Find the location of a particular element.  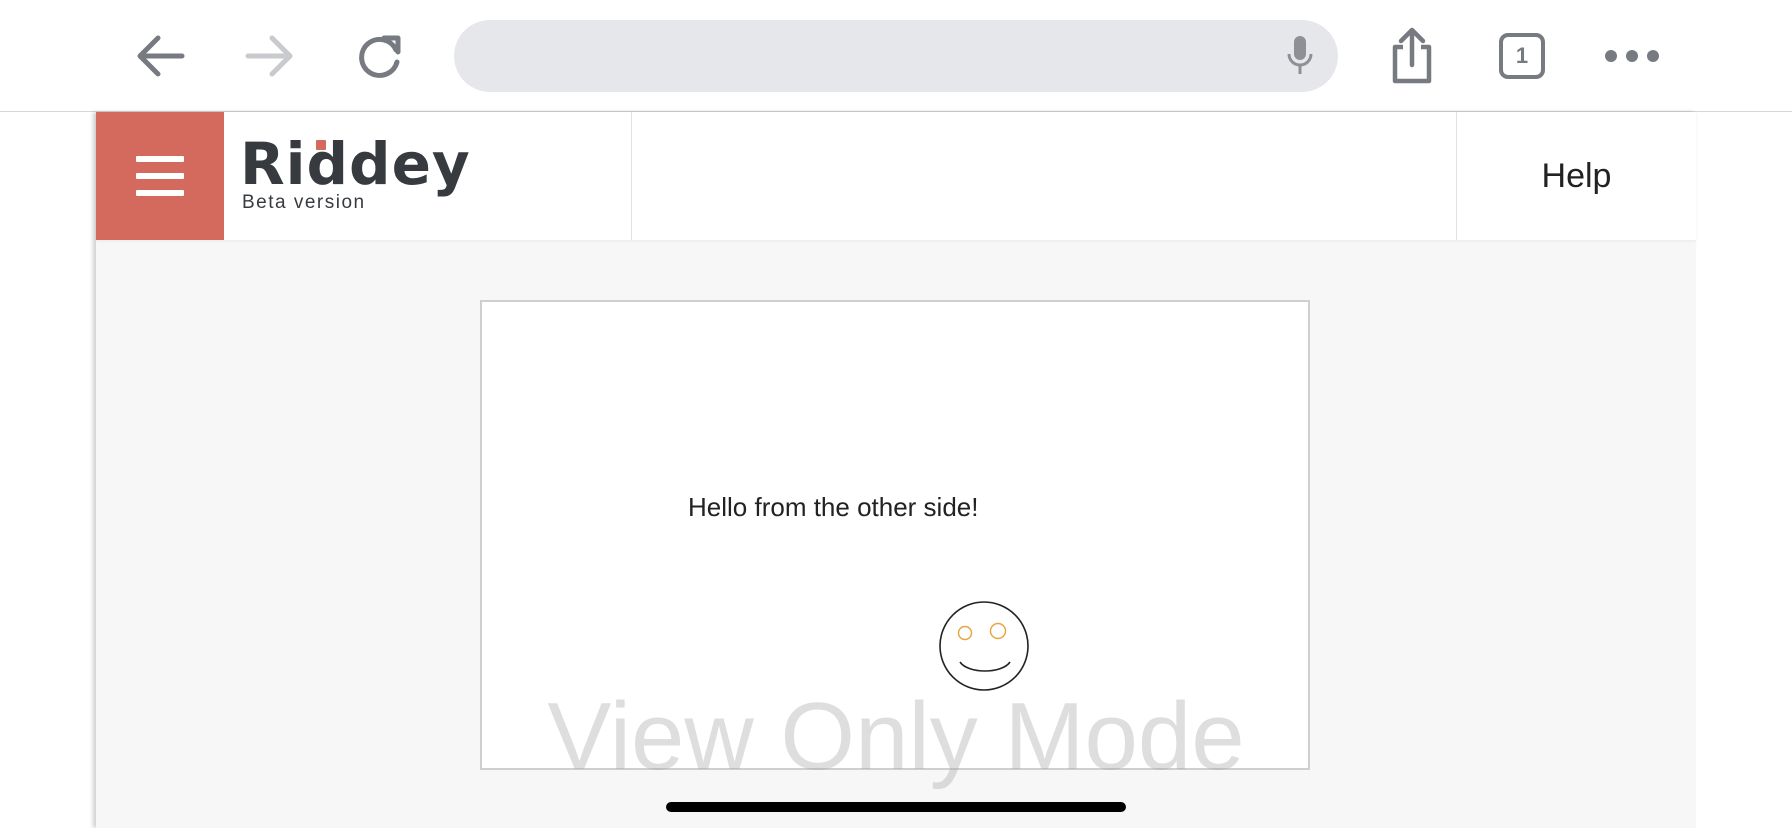

back-arrow-icon is located at coordinates (161, 56).